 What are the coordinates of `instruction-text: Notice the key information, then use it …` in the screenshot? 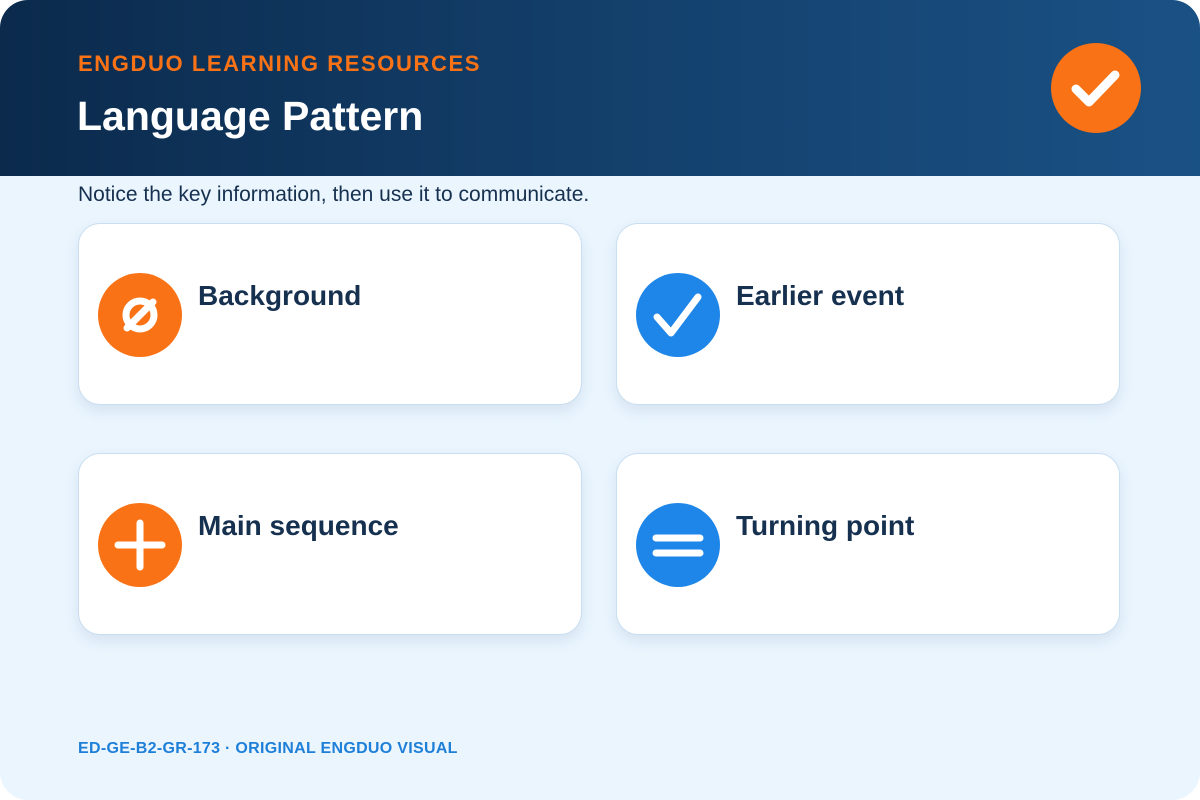 It's located at (334, 194).